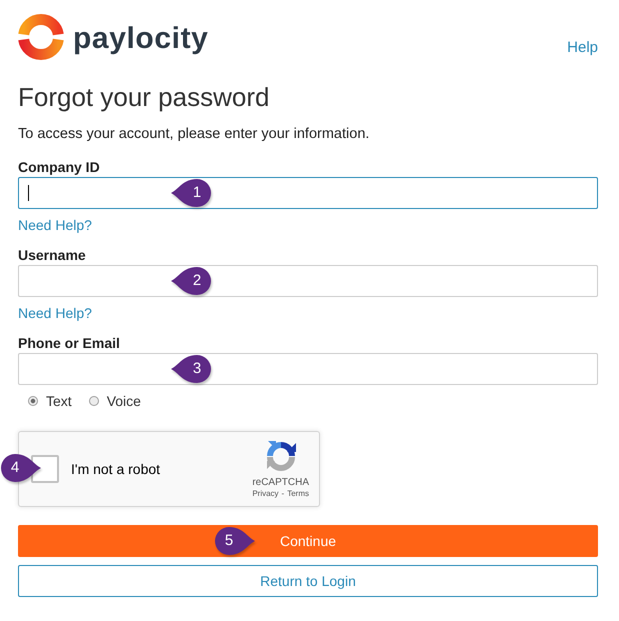 Image resolution: width=619 pixels, height=621 pixels. What do you see at coordinates (191, 369) in the screenshot?
I see `callout-badge: 3` at bounding box center [191, 369].